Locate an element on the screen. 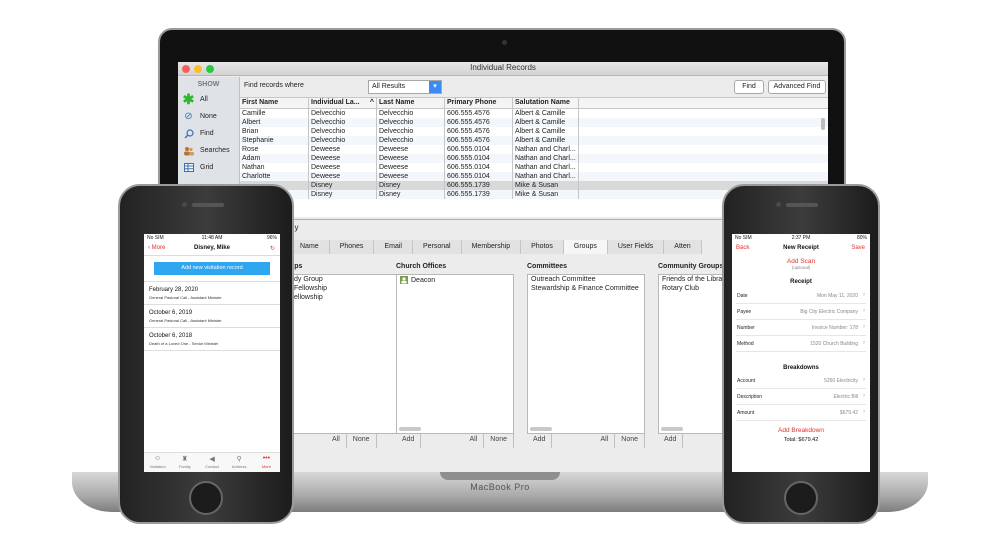  sidebar-item-all: ✱ All is located at coordinates (208, 99).